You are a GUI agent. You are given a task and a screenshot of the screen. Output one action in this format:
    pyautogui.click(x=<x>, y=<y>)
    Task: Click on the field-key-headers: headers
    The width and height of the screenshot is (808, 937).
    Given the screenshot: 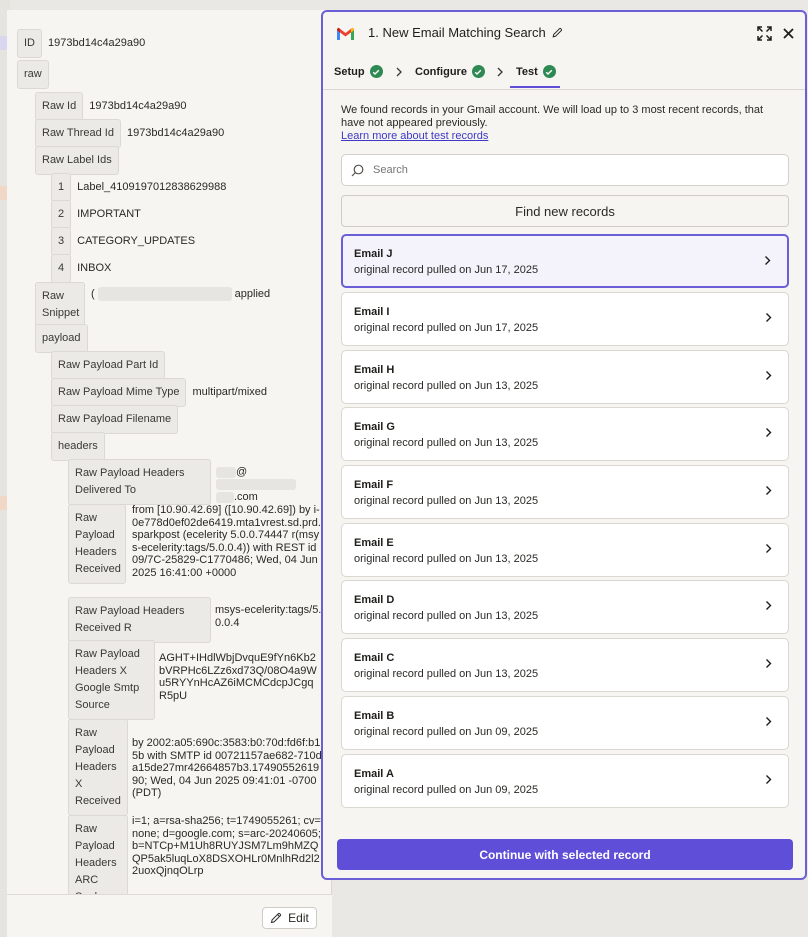 What is the action you would take?
    pyautogui.click(x=78, y=446)
    